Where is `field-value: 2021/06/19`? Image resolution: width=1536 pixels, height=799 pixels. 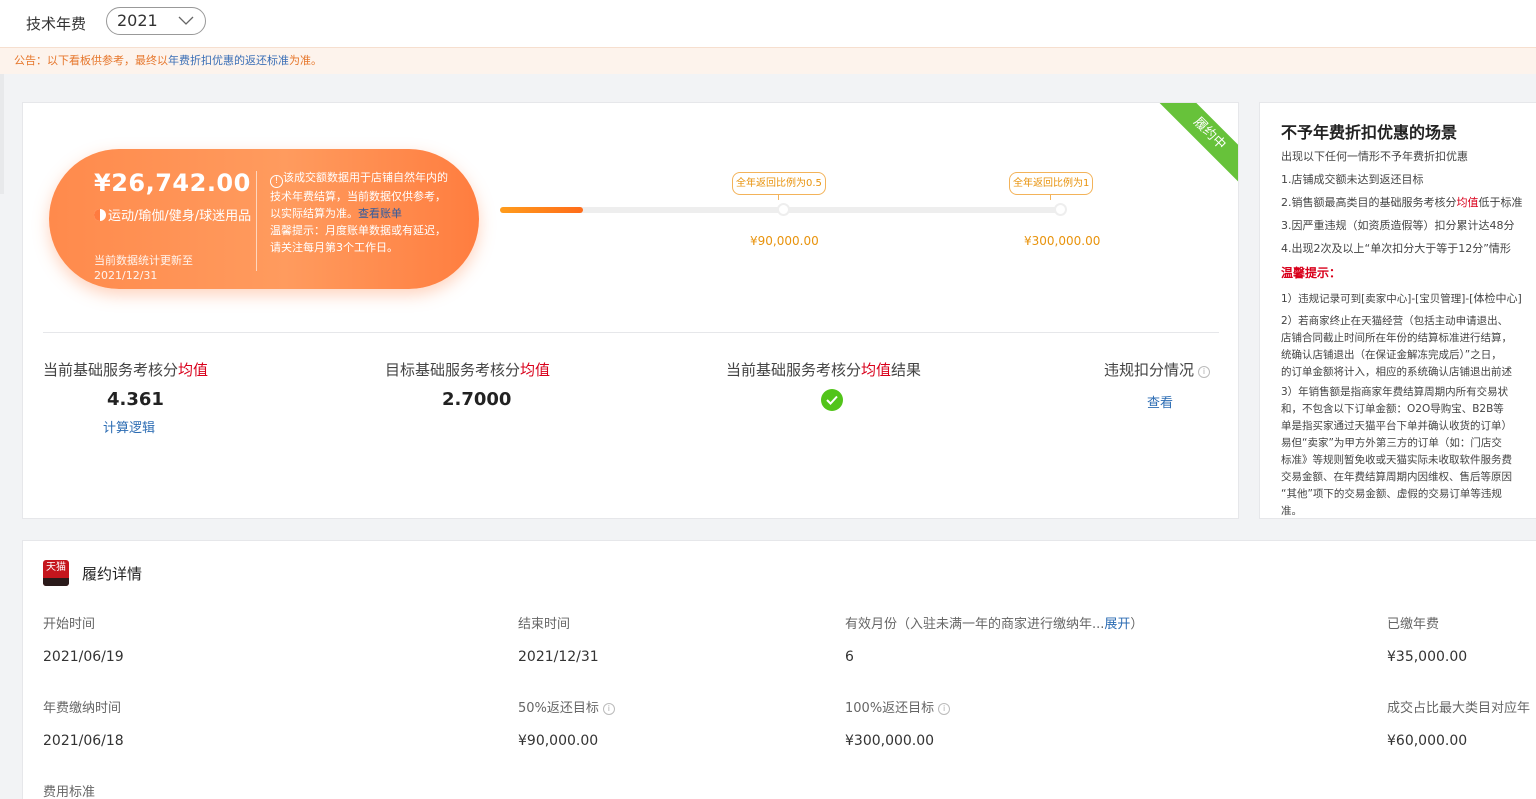 field-value: 2021/06/19 is located at coordinates (83, 657).